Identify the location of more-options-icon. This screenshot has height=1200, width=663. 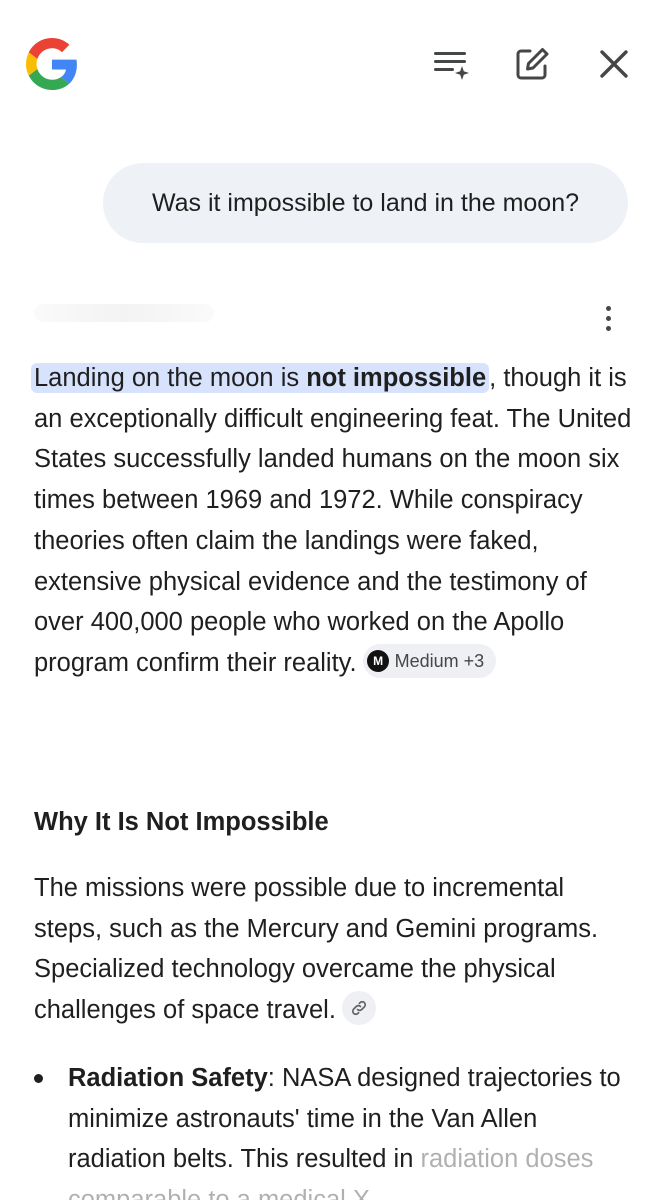
(608, 318).